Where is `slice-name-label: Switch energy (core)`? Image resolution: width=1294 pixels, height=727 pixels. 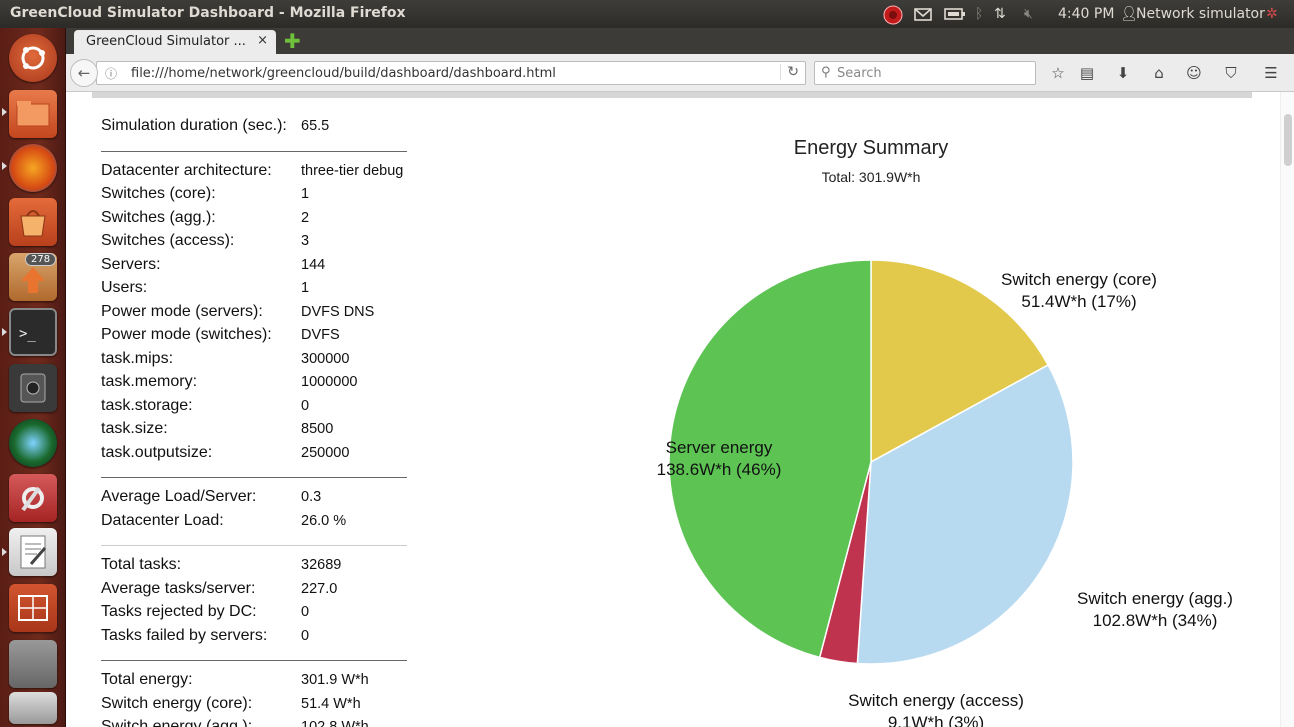 slice-name-label: Switch energy (core) is located at coordinates (1079, 279).